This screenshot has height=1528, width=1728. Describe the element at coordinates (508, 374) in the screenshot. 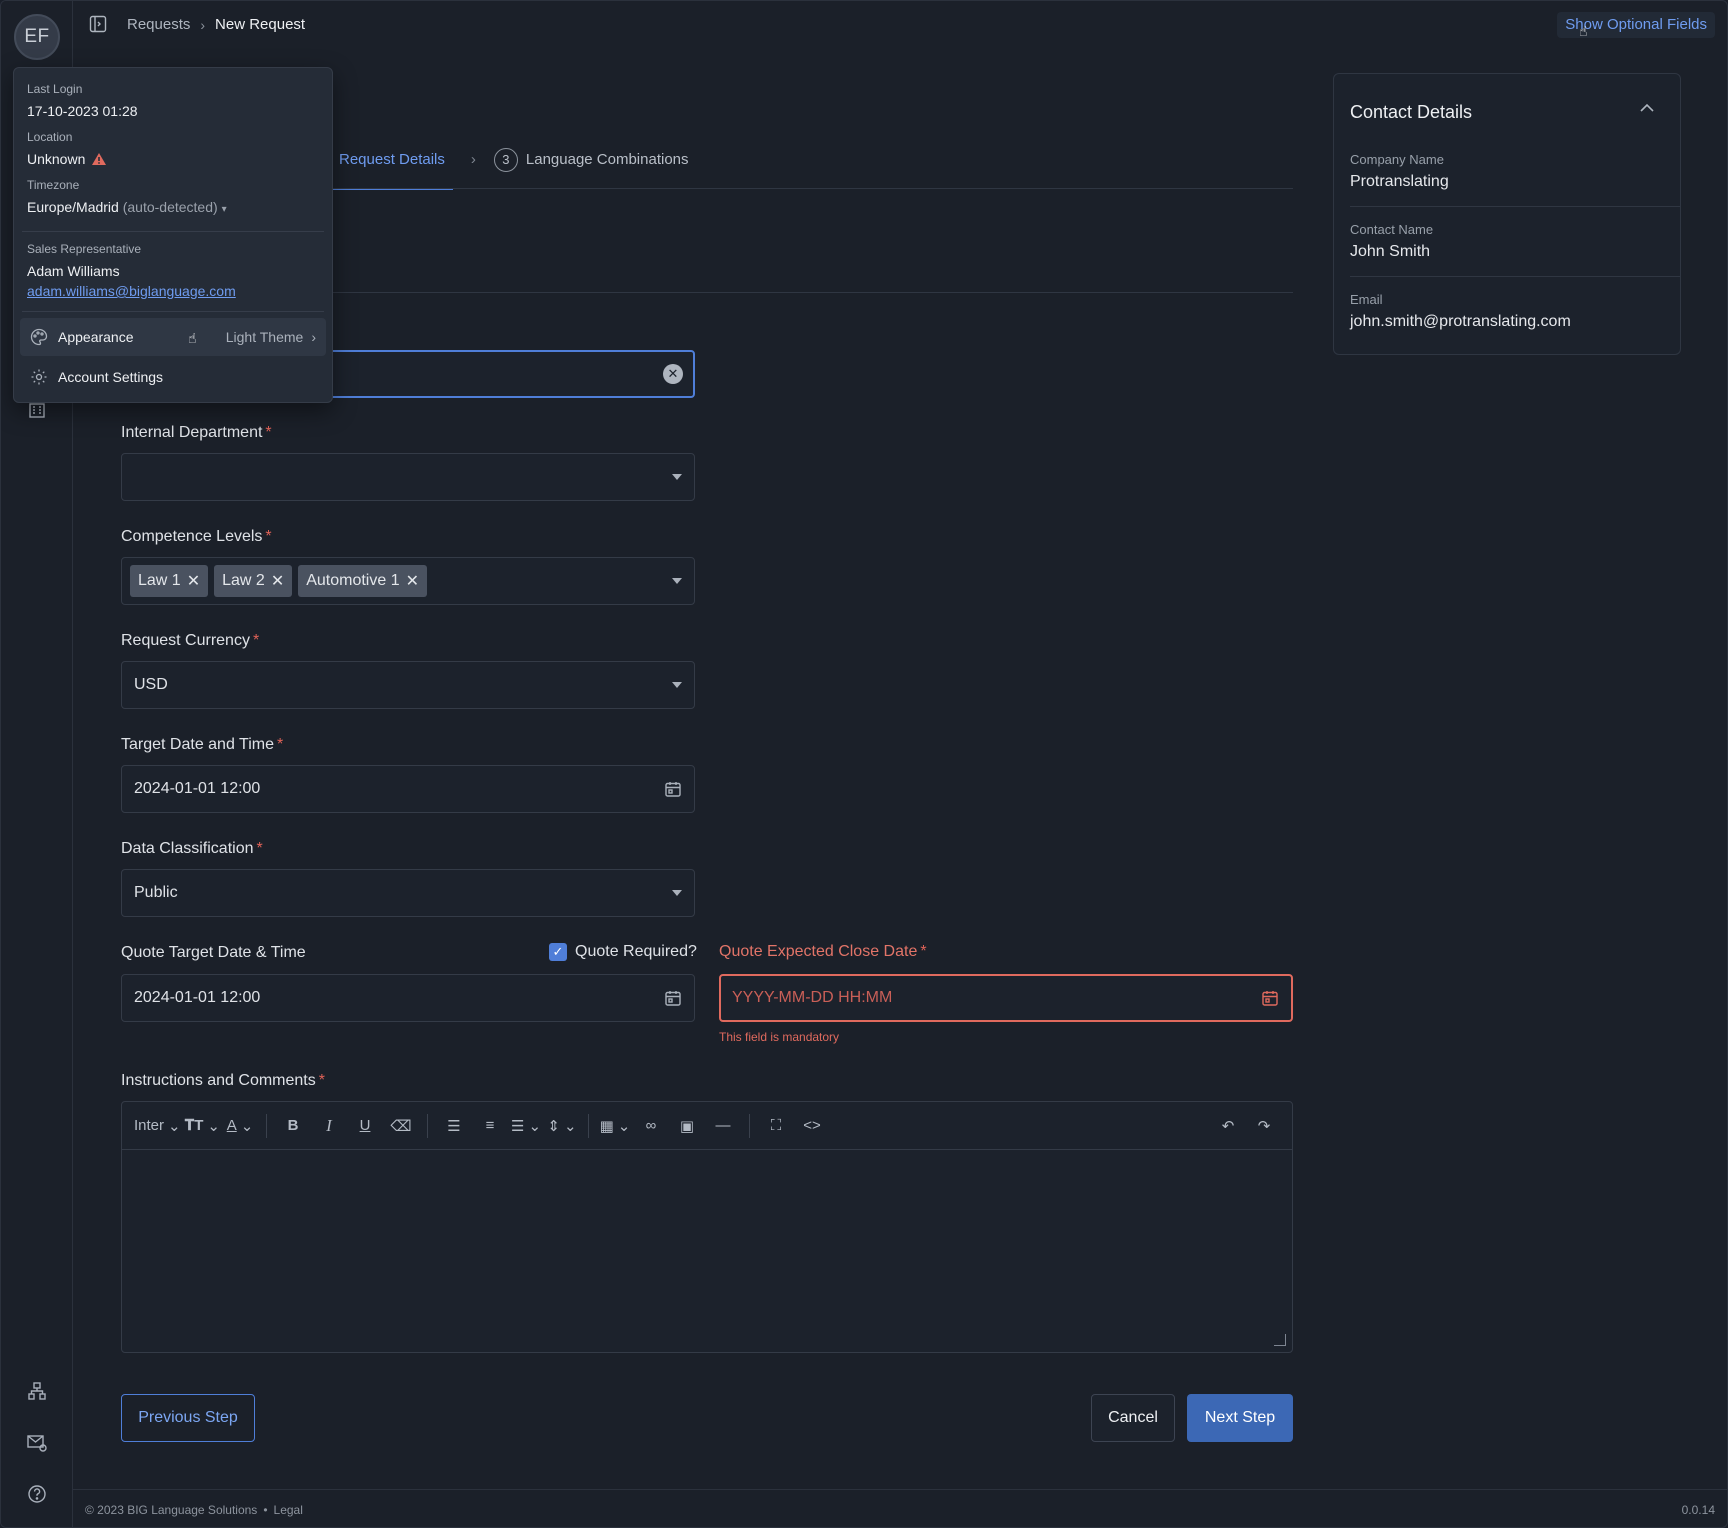

I see `focused-input: ✕` at that location.